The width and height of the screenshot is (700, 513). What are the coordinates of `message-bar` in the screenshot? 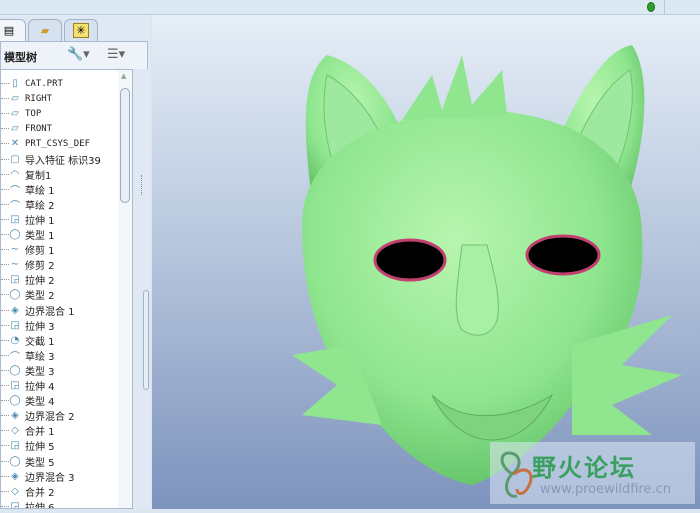 It's located at (350, 7).